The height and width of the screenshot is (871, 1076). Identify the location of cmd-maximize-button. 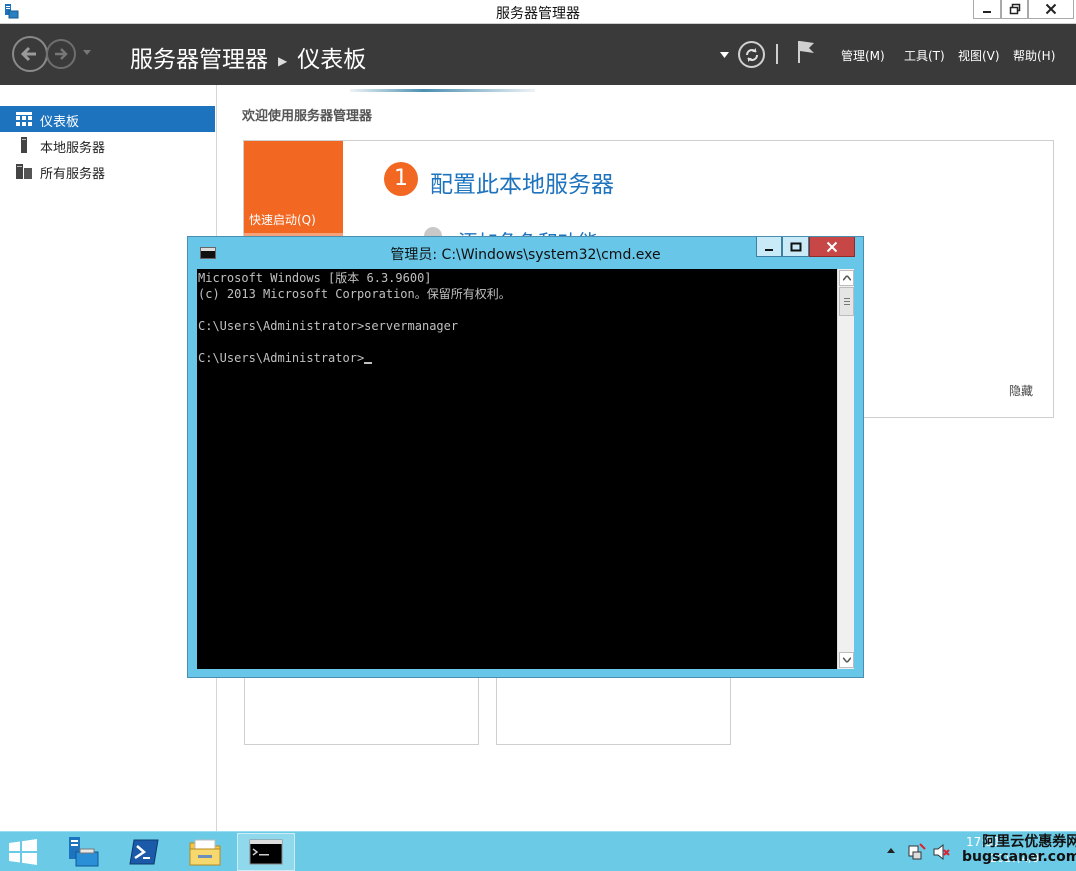
(795, 247).